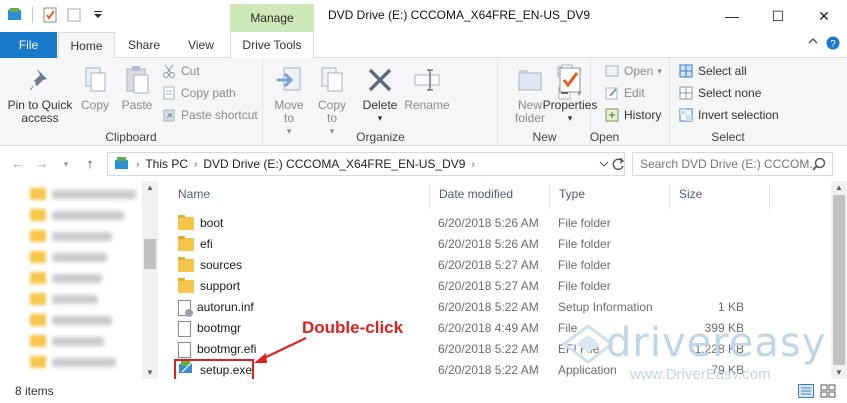 The height and width of the screenshot is (403, 847). I want to click on select-none-button: Select none, so click(719, 93).